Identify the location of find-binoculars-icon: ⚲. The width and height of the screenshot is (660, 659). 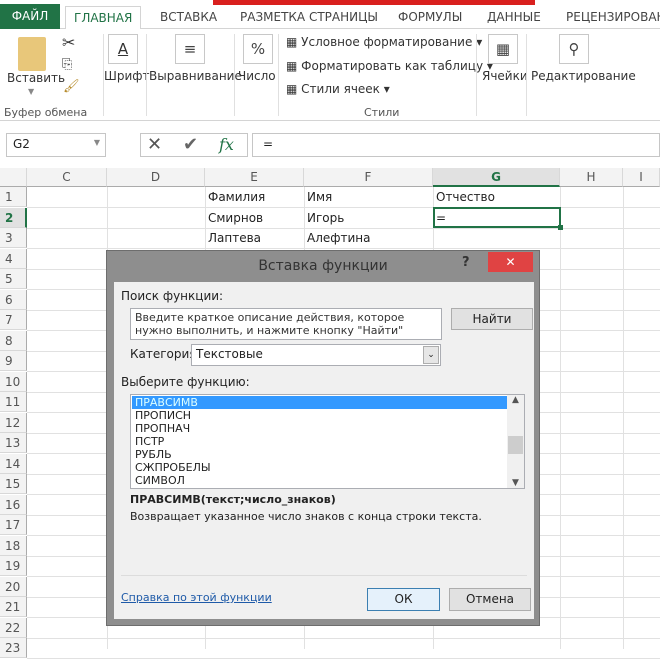
(574, 49).